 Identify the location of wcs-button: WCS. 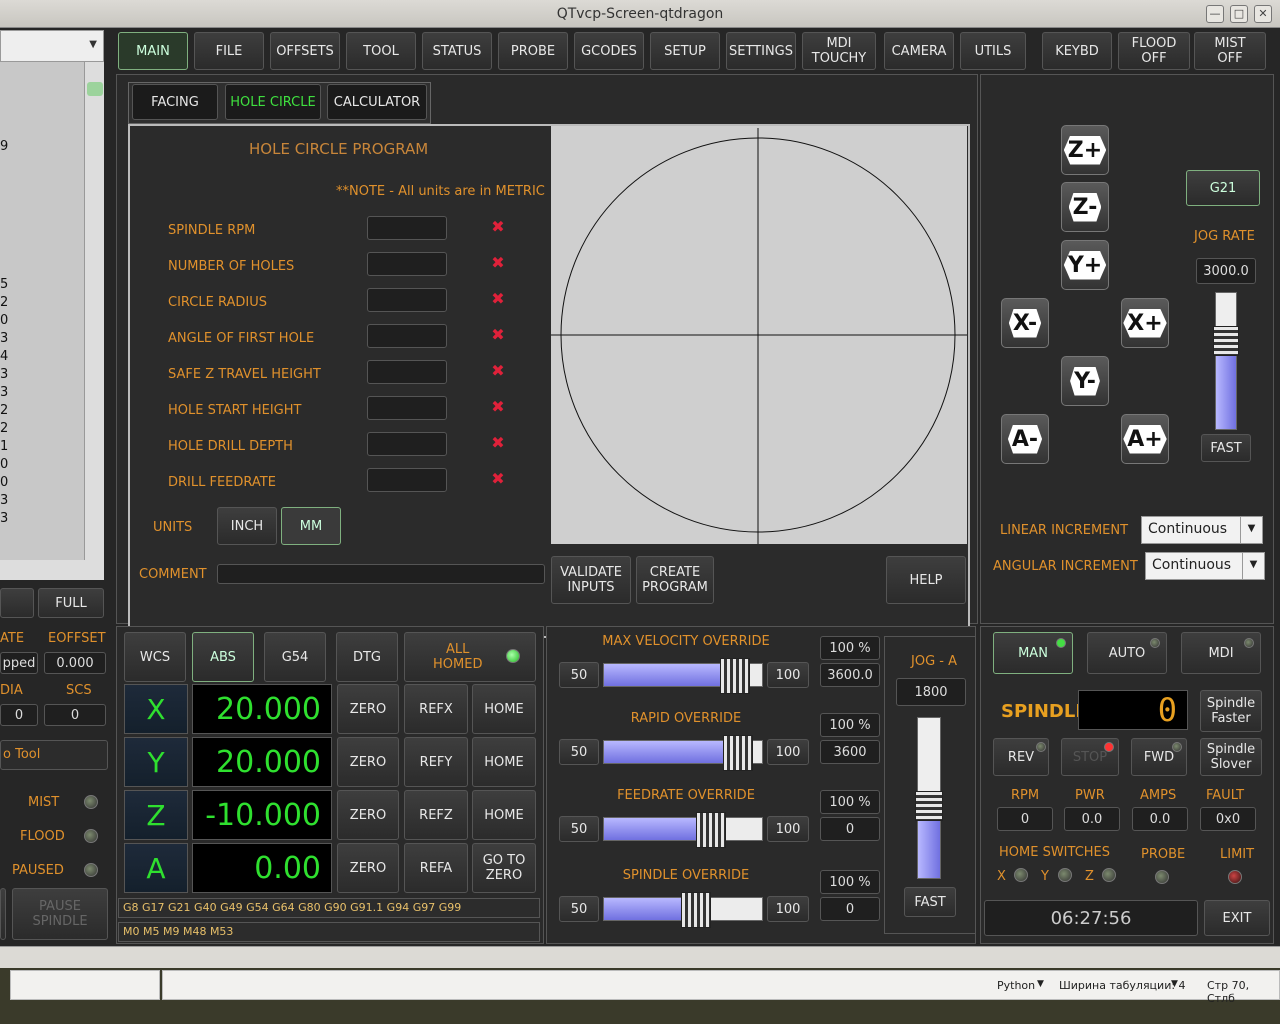
(155, 657).